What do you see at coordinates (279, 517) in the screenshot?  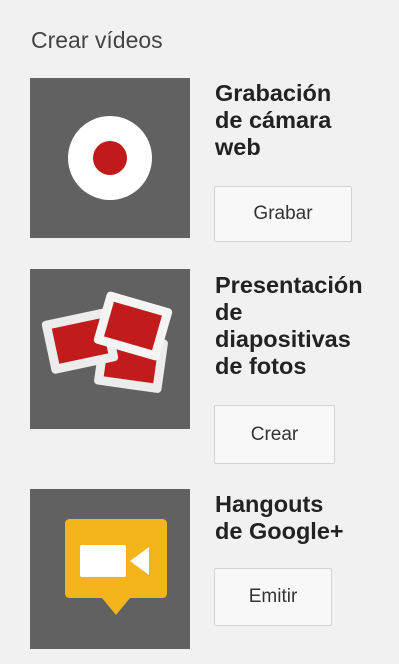 I see `hangouts-title: Hangouts de Google+` at bounding box center [279, 517].